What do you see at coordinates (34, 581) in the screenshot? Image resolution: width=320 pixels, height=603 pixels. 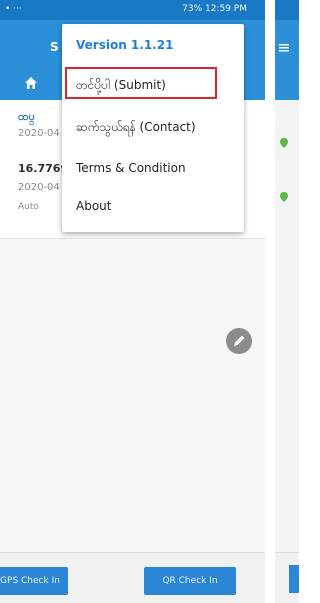 I see `gps-check-in-button: GPS Check In` at bounding box center [34, 581].